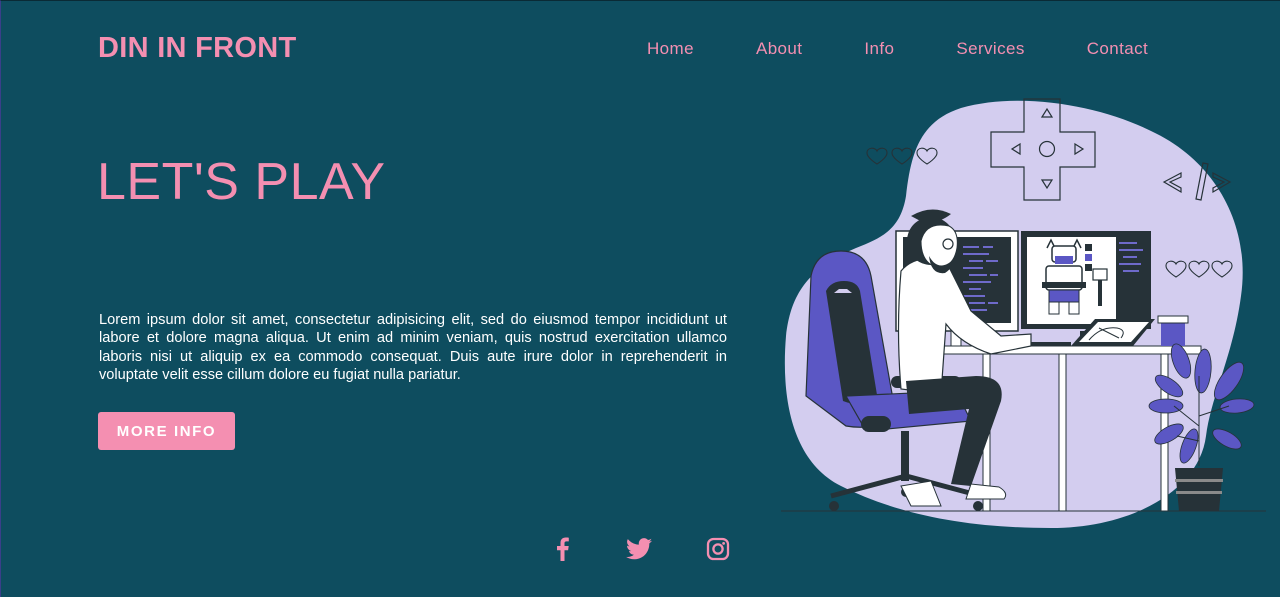 This screenshot has height=597, width=1280. Describe the element at coordinates (166, 431) in the screenshot. I see `more-info-button: MORE INFO` at that location.